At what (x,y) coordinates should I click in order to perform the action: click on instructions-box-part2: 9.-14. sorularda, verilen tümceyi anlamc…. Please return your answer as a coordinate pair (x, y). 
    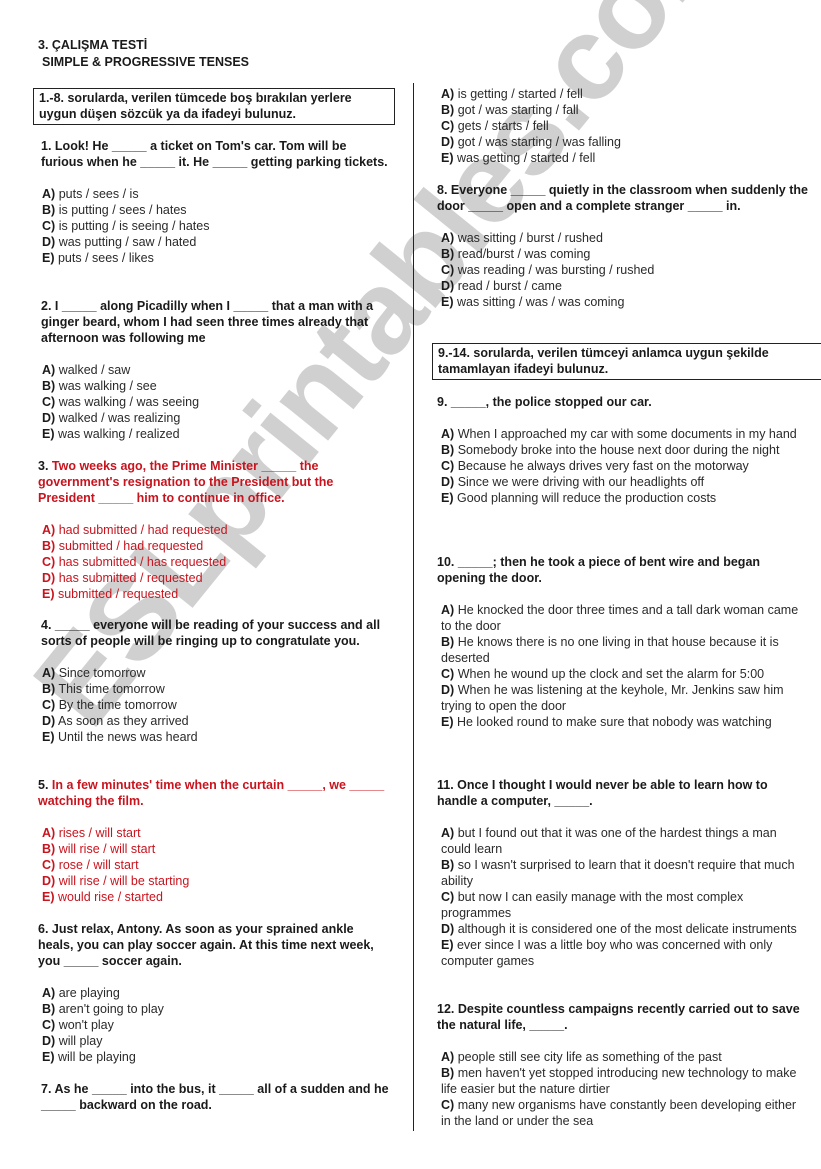
    Looking at the image, I should click on (626, 361).